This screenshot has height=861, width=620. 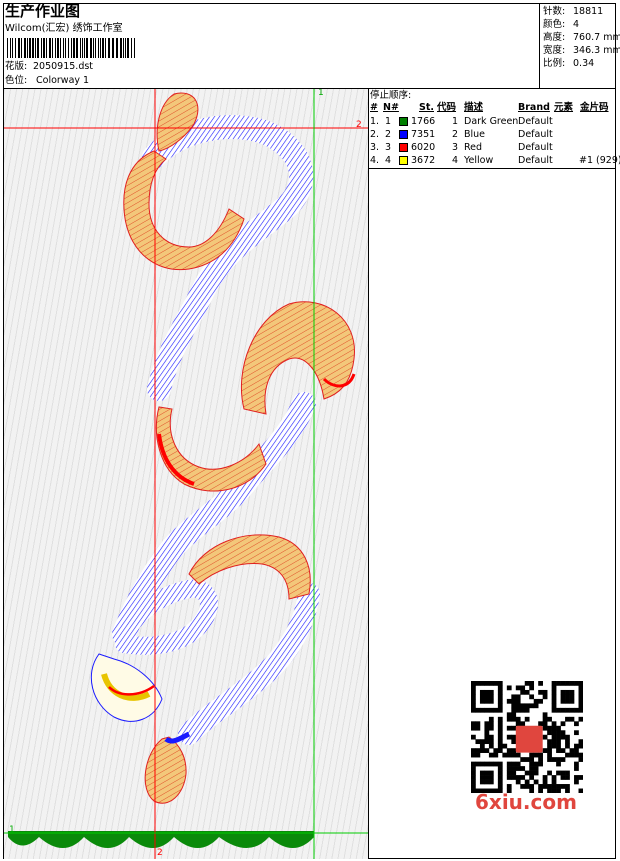 What do you see at coordinates (388, 121) in the screenshot?
I see `row-needle: 1` at bounding box center [388, 121].